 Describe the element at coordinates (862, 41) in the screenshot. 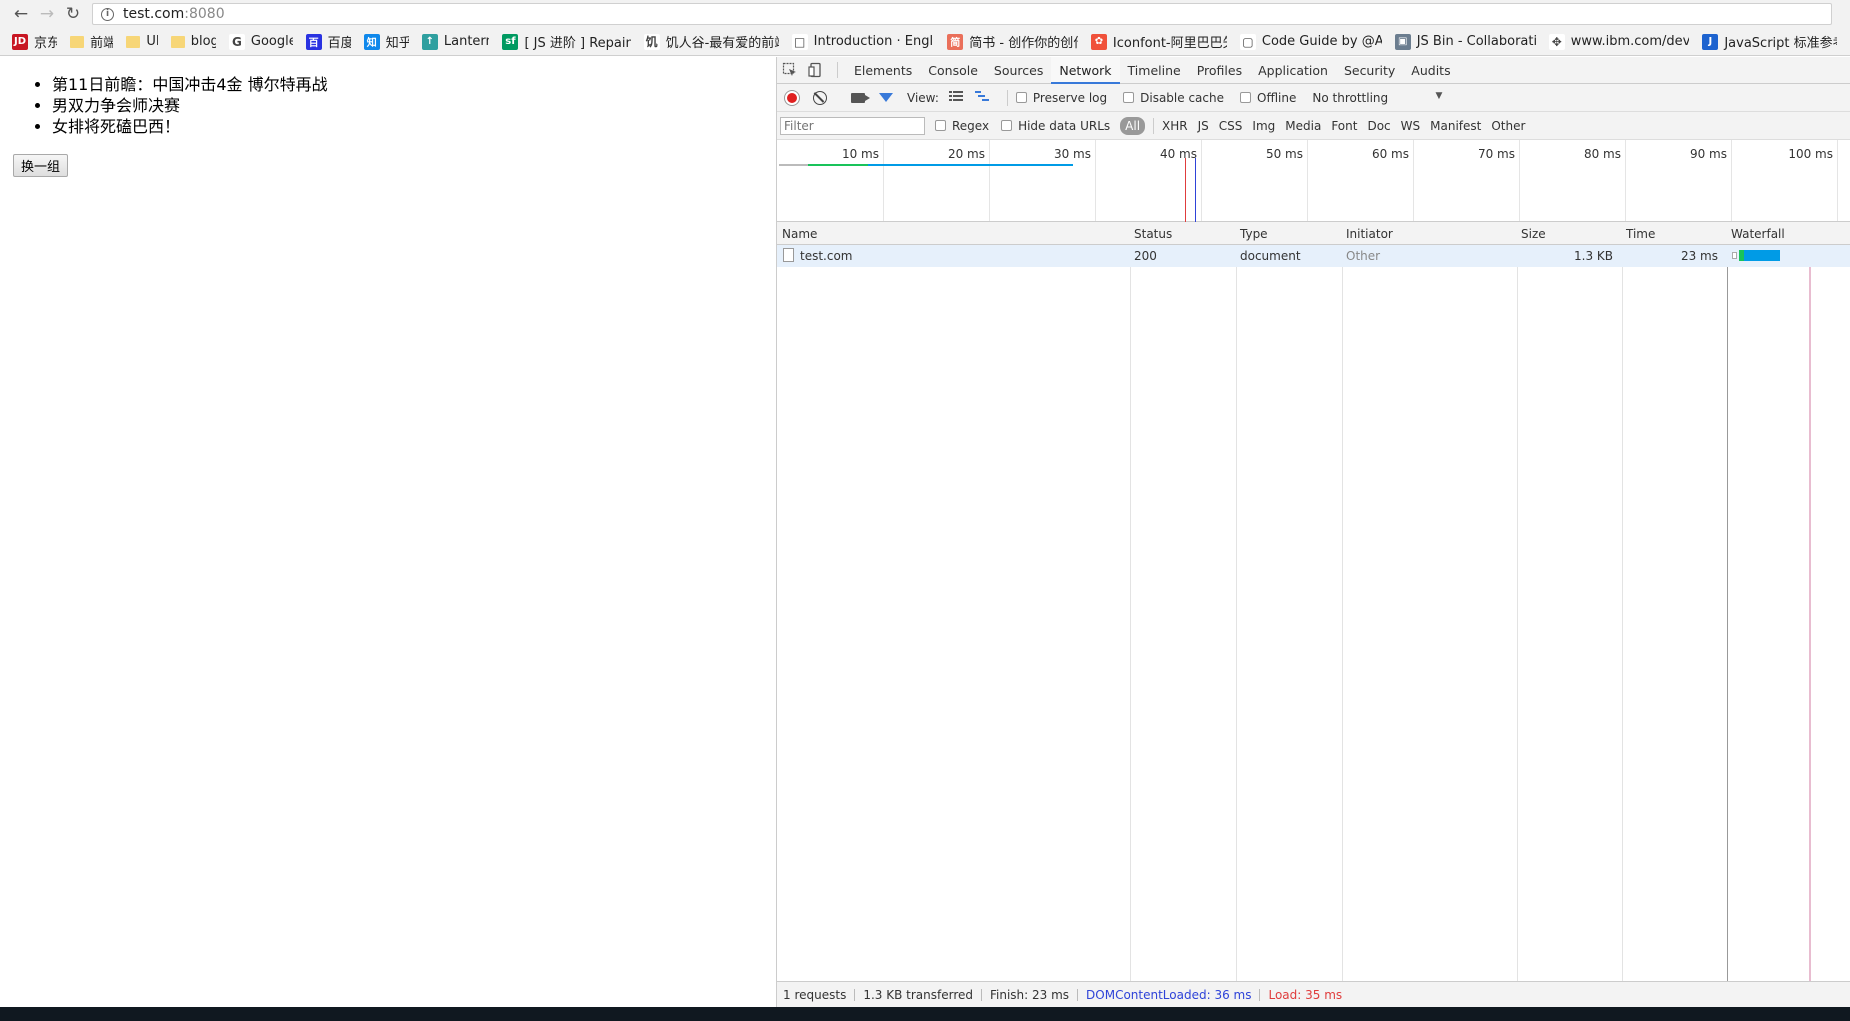

I see `bookmark-item: □ Introduction · Englis` at that location.